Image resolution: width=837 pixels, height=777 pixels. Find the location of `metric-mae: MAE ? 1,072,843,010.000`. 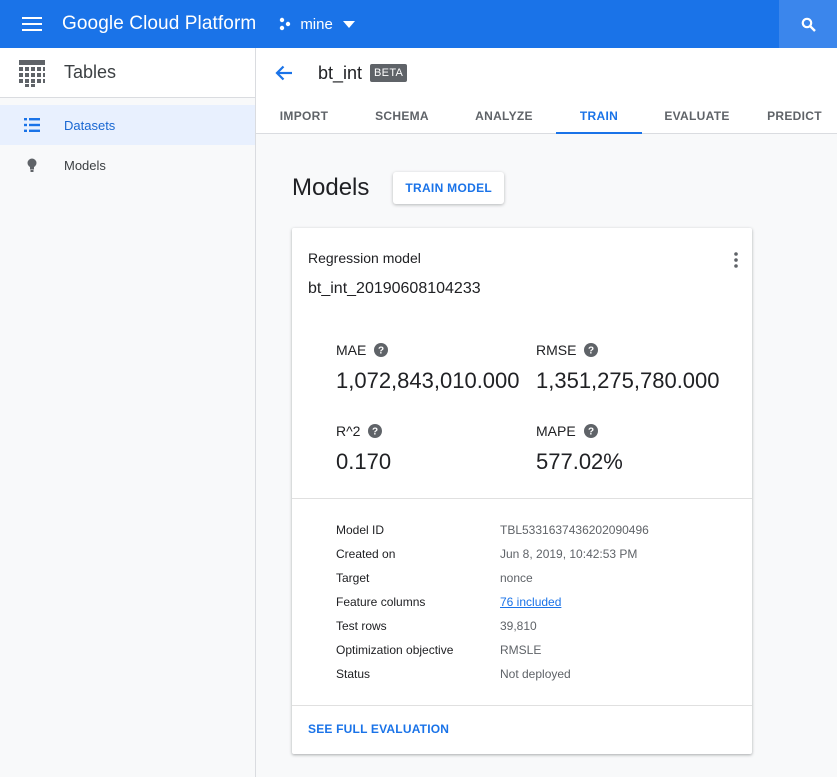

metric-mae: MAE ? 1,072,843,010.000 is located at coordinates (428, 368).